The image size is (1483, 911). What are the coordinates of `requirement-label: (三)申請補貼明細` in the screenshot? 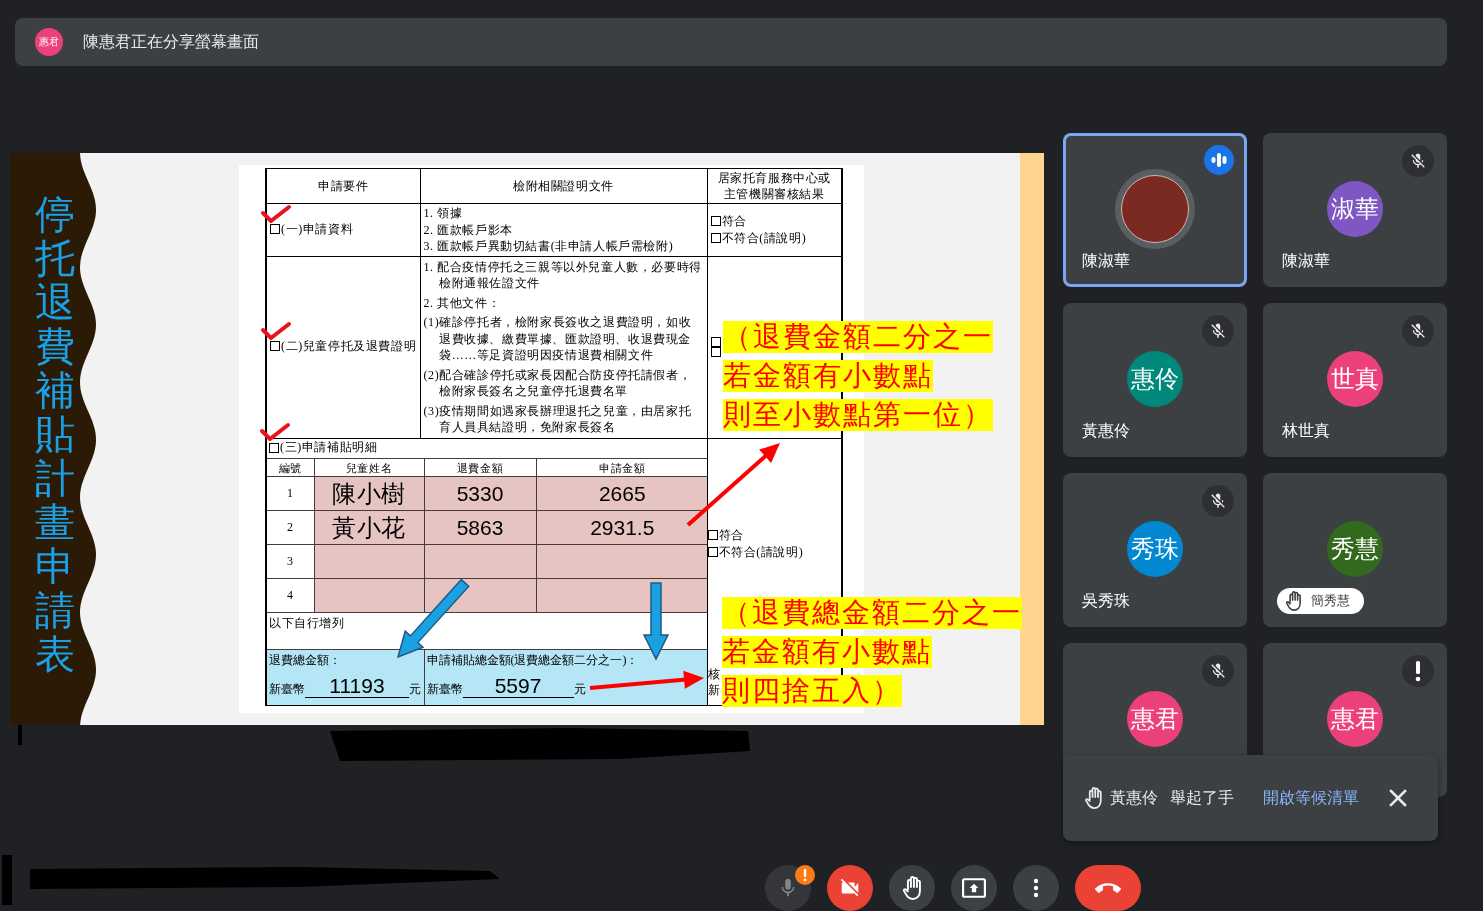 It's located at (329, 447).